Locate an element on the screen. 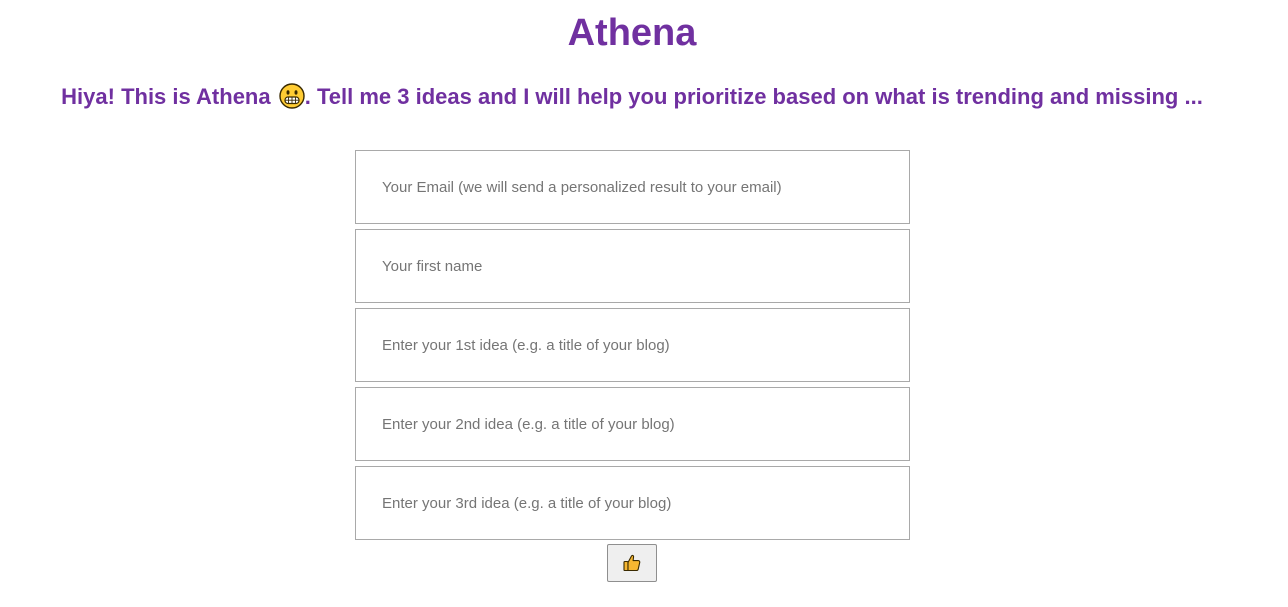 This screenshot has height=607, width=1288. intro-text-start: Hiya! This is Athena is located at coordinates (169, 96).